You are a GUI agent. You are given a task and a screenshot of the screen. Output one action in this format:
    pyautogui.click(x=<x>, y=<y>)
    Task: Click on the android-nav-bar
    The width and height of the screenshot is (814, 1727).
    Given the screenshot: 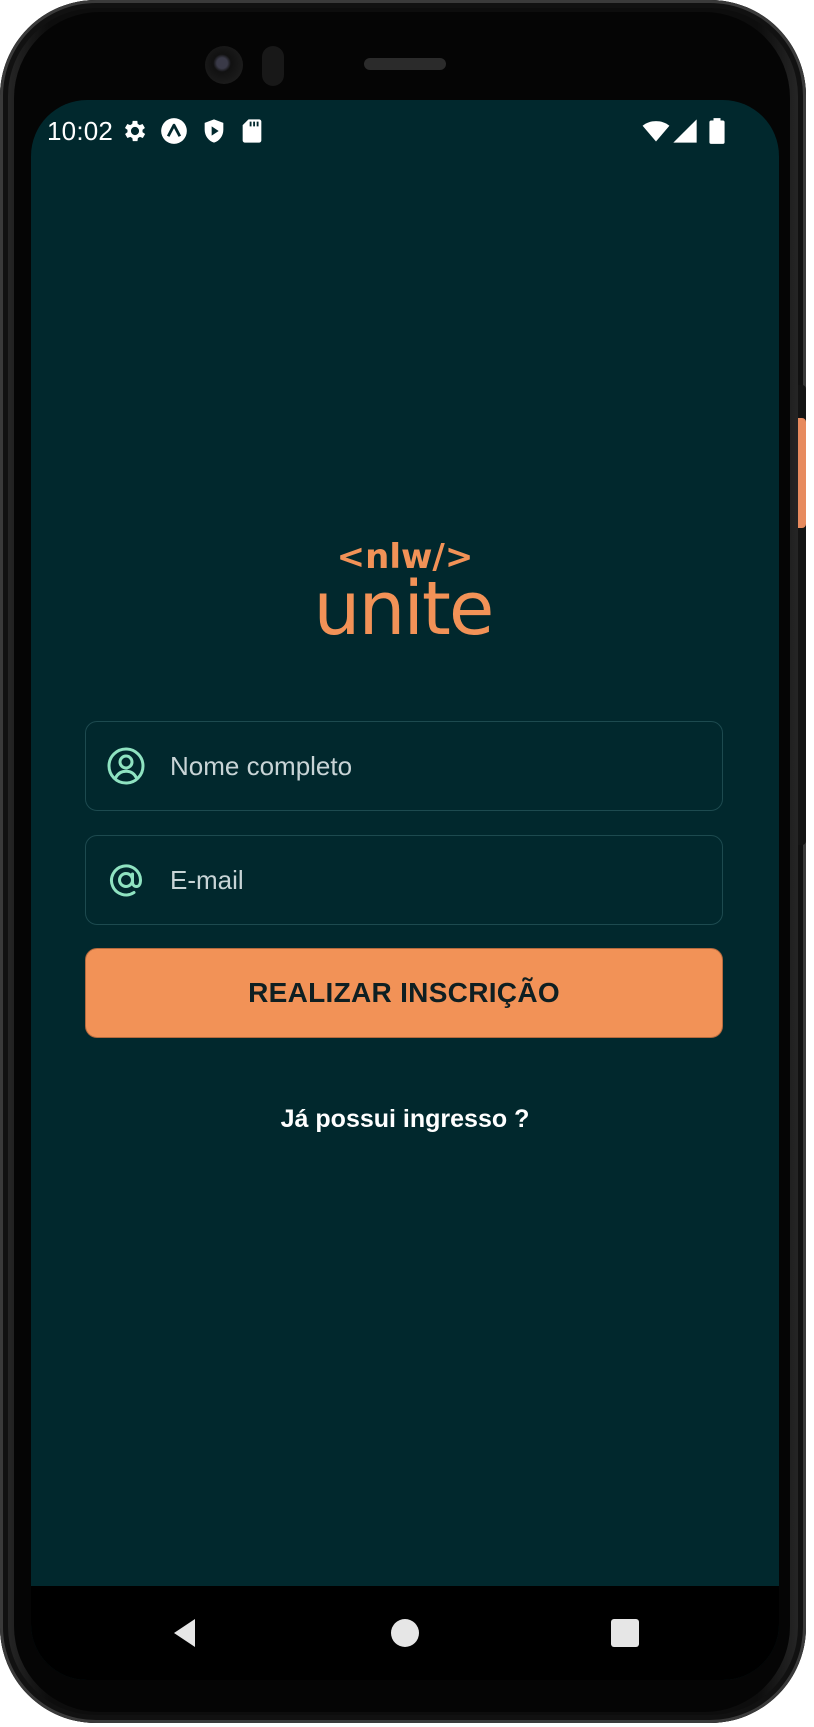 What is the action you would take?
    pyautogui.click(x=405, y=1633)
    